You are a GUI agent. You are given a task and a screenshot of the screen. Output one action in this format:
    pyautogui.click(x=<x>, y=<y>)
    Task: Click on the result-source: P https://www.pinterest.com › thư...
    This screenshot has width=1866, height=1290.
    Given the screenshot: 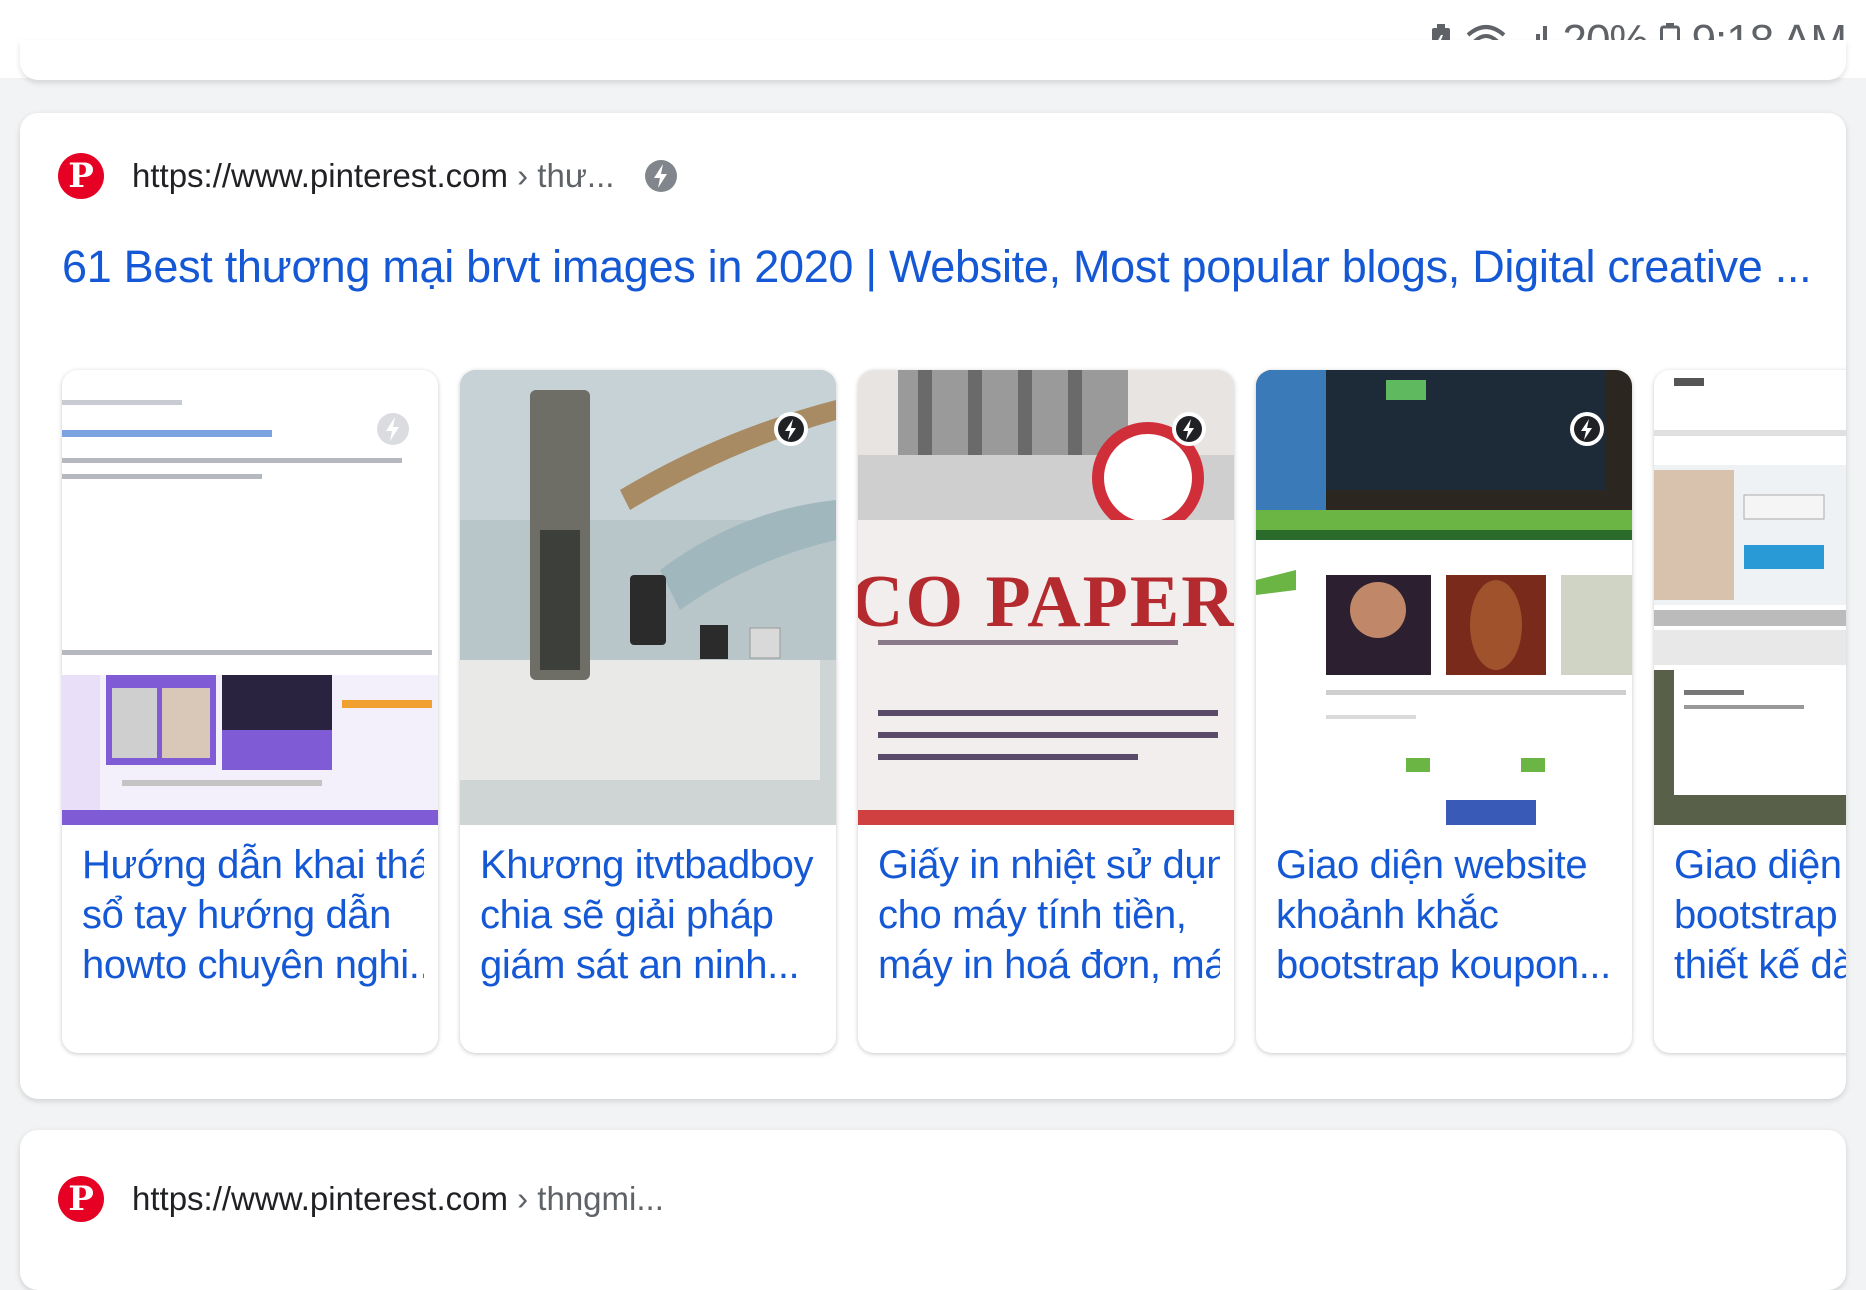 What is the action you would take?
    pyautogui.click(x=368, y=176)
    